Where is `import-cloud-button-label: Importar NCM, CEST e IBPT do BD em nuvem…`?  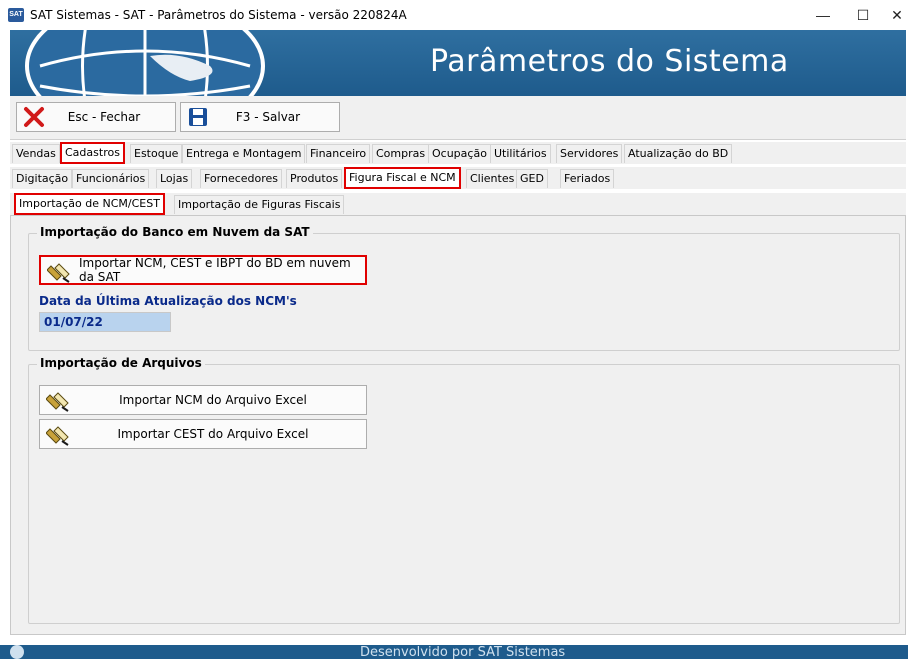
import-cloud-button-label: Importar NCM, CEST e IBPT do BD em nuvem… is located at coordinates (215, 270).